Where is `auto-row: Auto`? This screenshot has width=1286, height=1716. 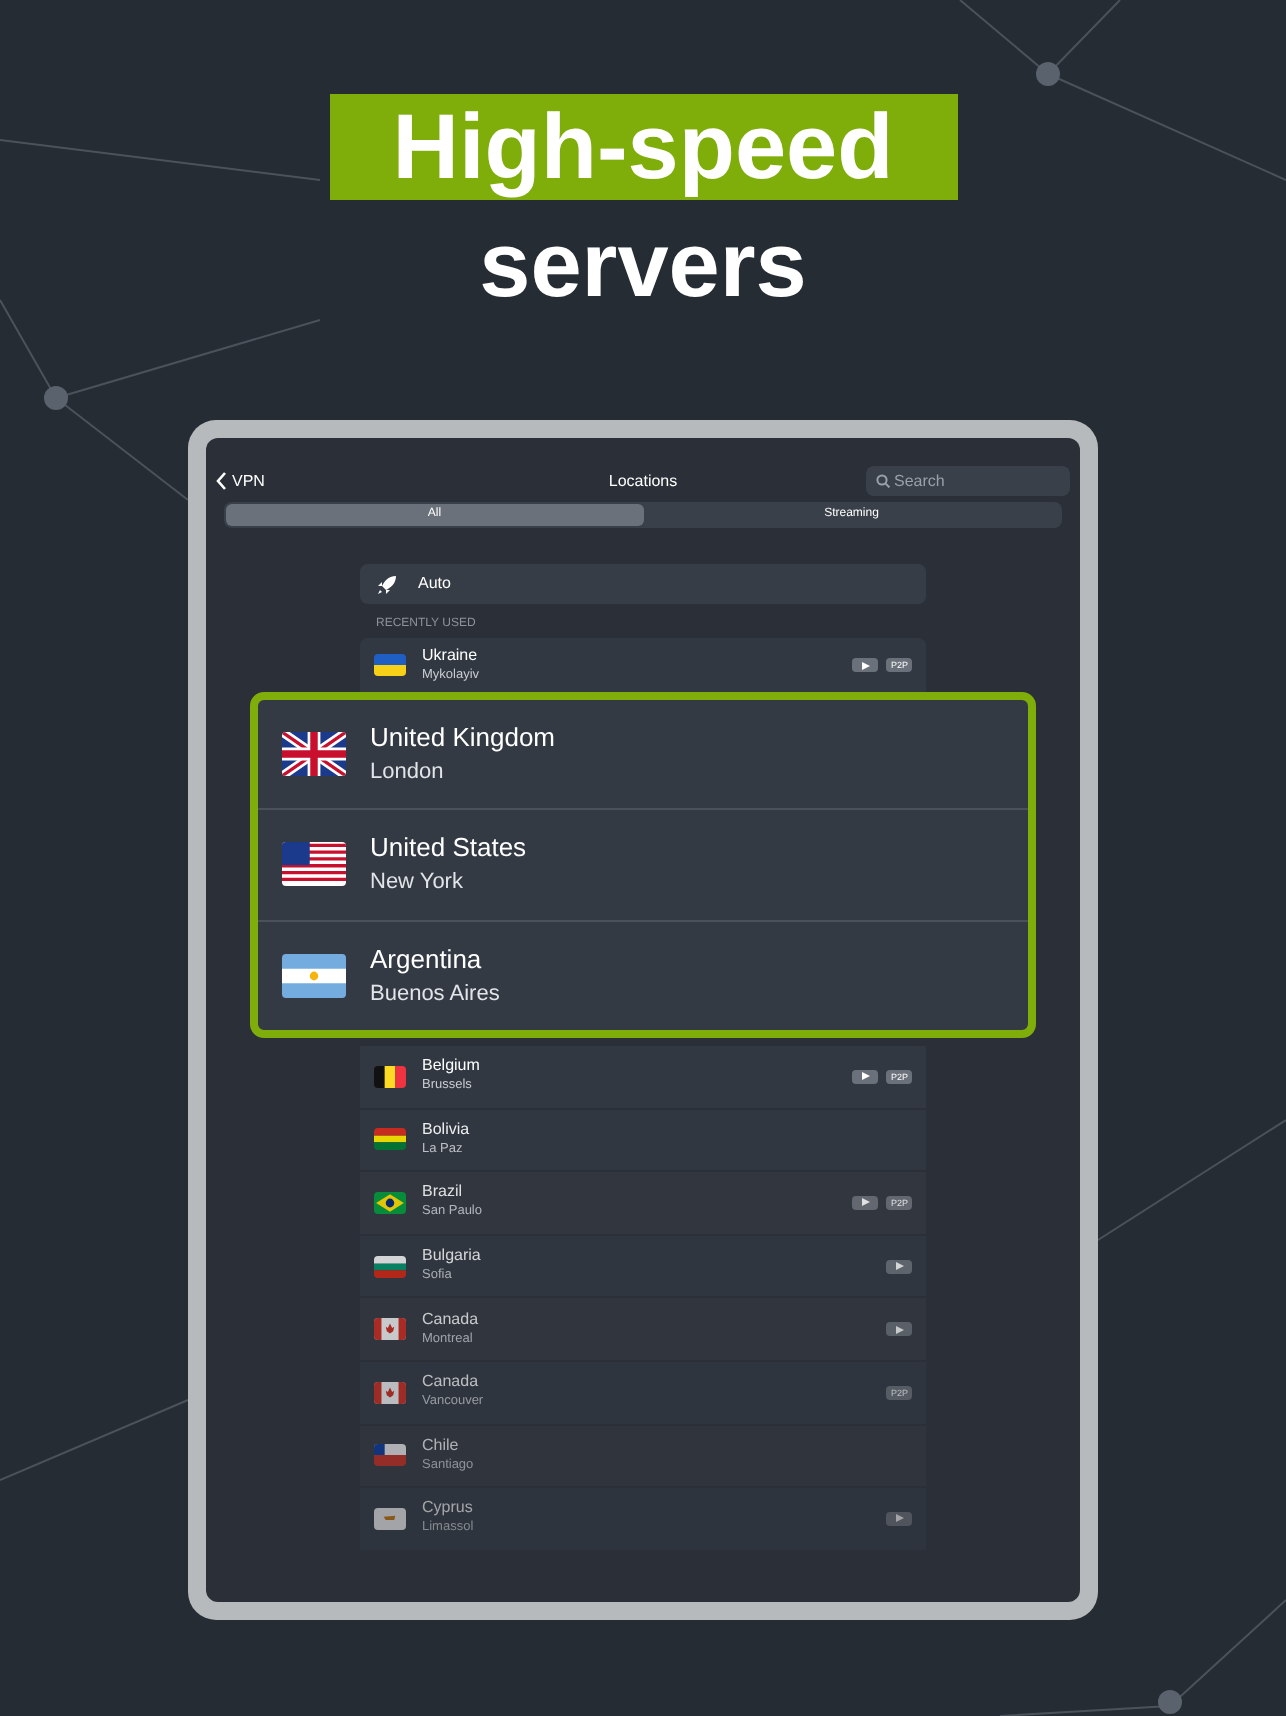
auto-row: Auto is located at coordinates (643, 584).